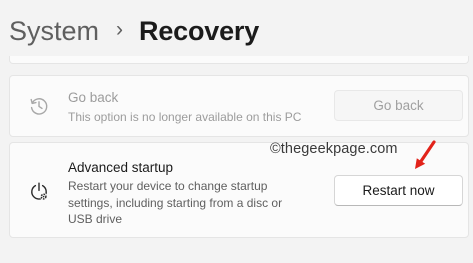  Describe the element at coordinates (39, 106) in the screenshot. I see `history-icon` at that location.